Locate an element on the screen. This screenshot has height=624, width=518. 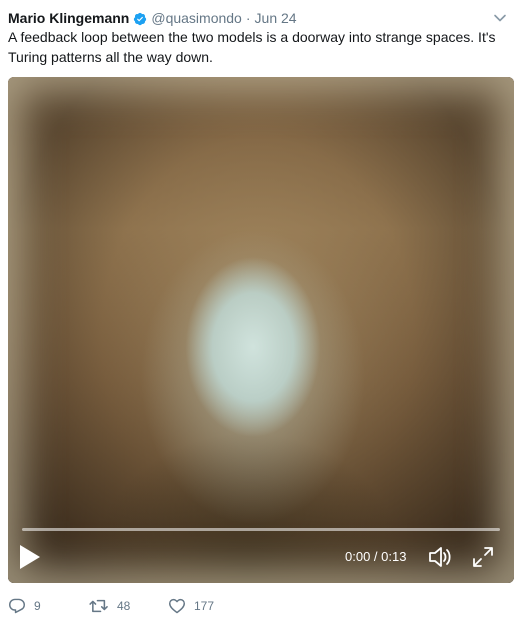
tweet-actions: 9 48 177 is located at coordinates (111, 606).